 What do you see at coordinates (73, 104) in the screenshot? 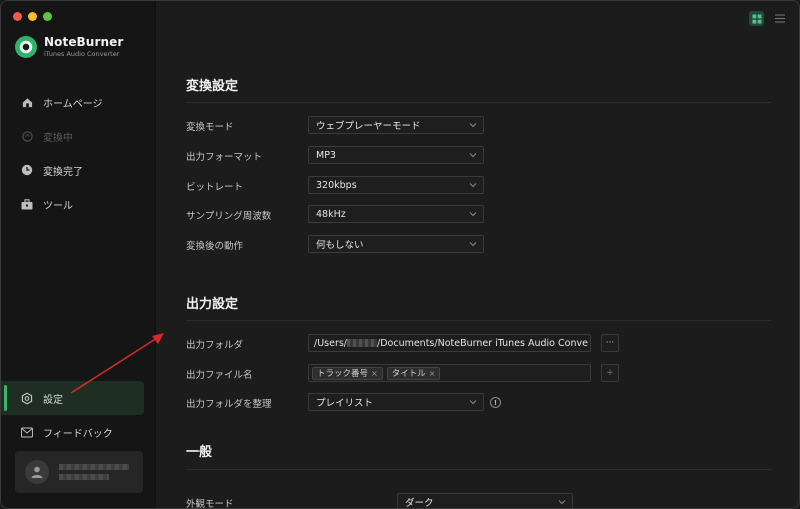
I see `sidebar-item-label: ホームページ` at bounding box center [73, 104].